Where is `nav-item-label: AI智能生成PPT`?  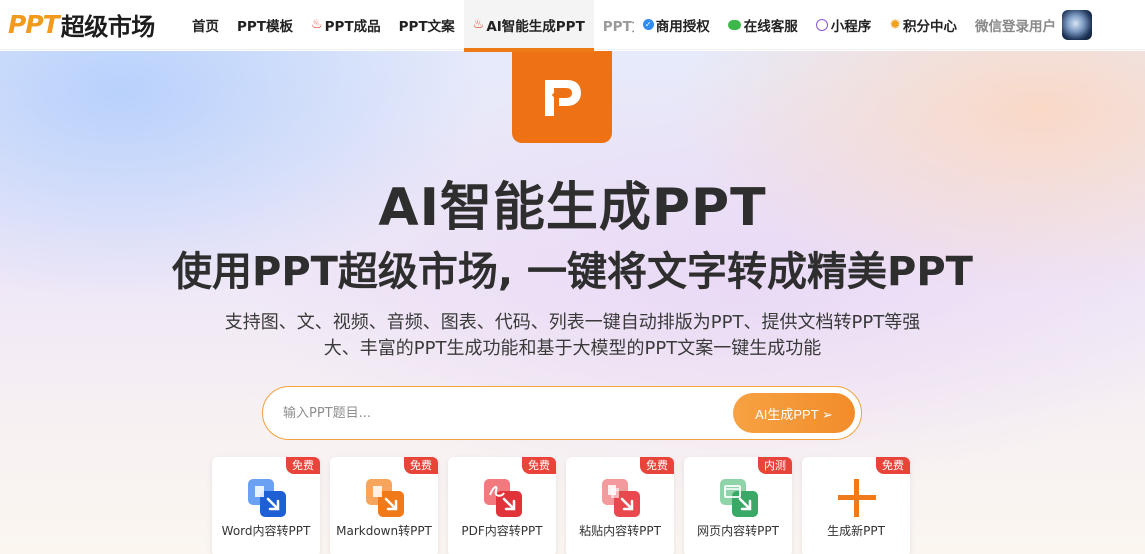
nav-item-label: AI智能生成PPT is located at coordinates (535, 26).